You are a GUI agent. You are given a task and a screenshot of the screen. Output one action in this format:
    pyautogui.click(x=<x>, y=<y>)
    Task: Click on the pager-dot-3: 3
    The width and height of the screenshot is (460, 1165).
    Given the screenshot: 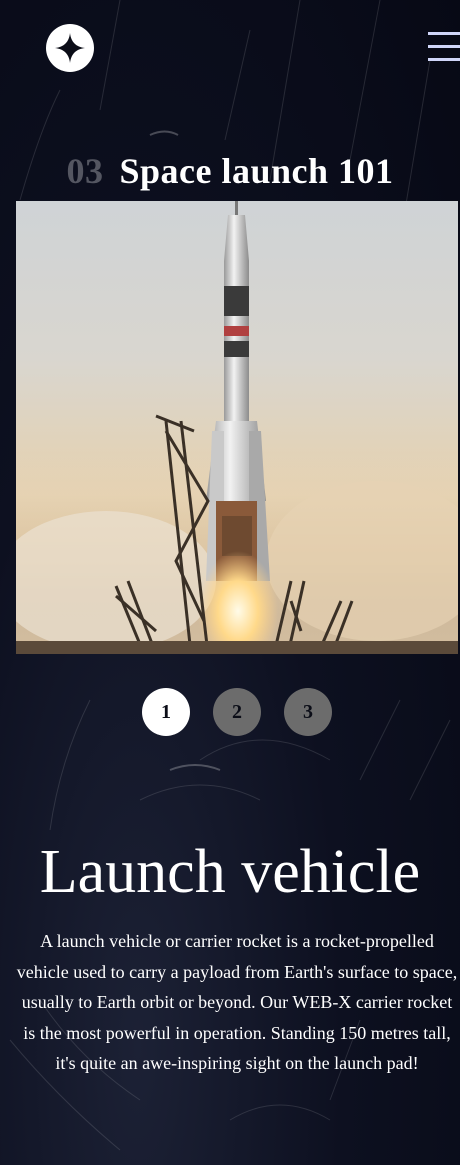 What is the action you would take?
    pyautogui.click(x=308, y=712)
    